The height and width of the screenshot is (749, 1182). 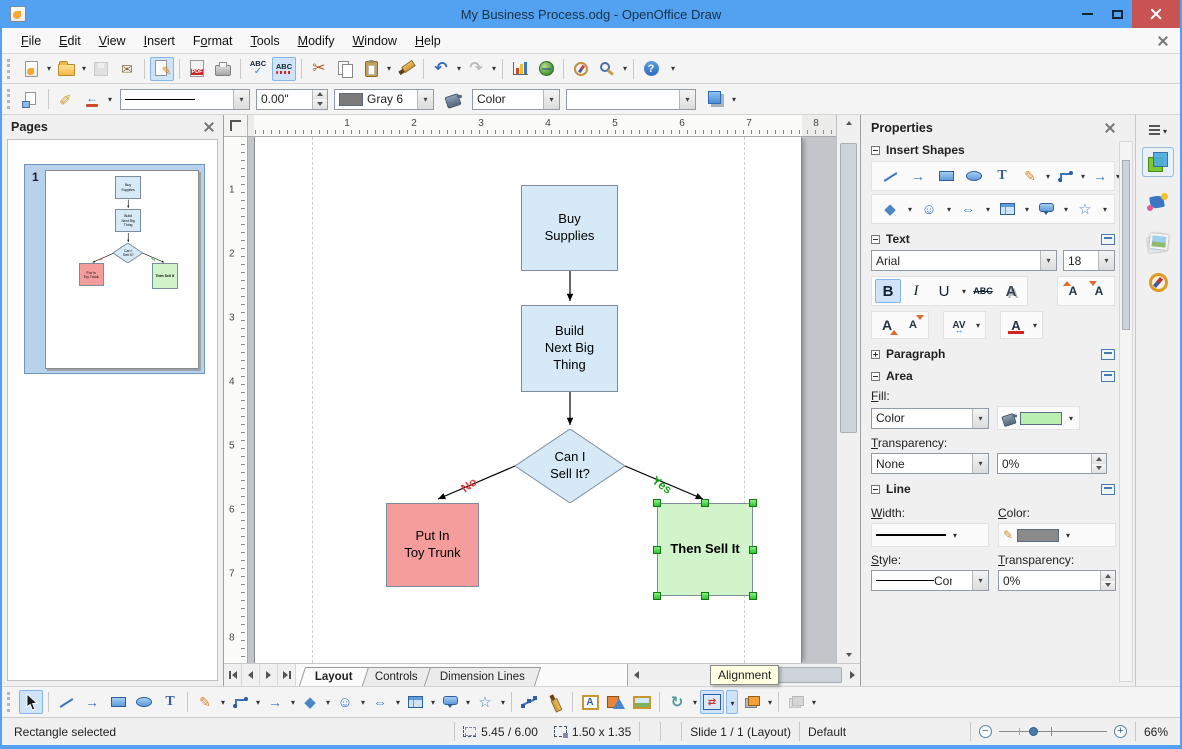 I want to click on insert-curve-button: ✎, so click(x=1030, y=176).